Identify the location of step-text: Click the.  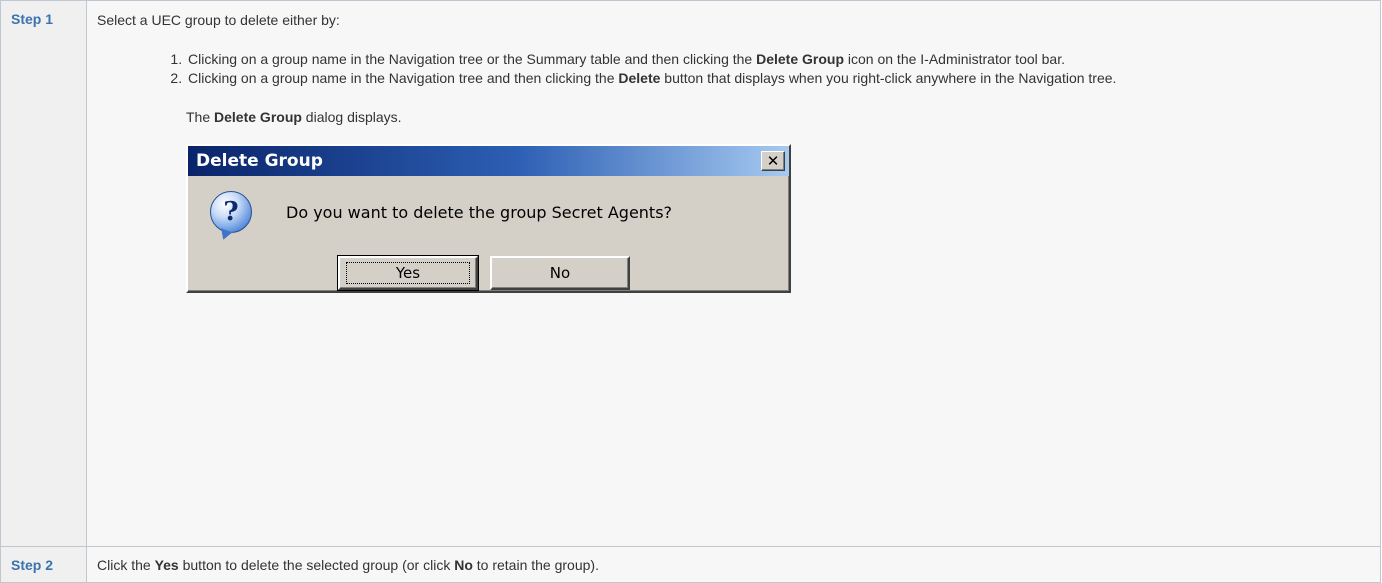
(126, 565).